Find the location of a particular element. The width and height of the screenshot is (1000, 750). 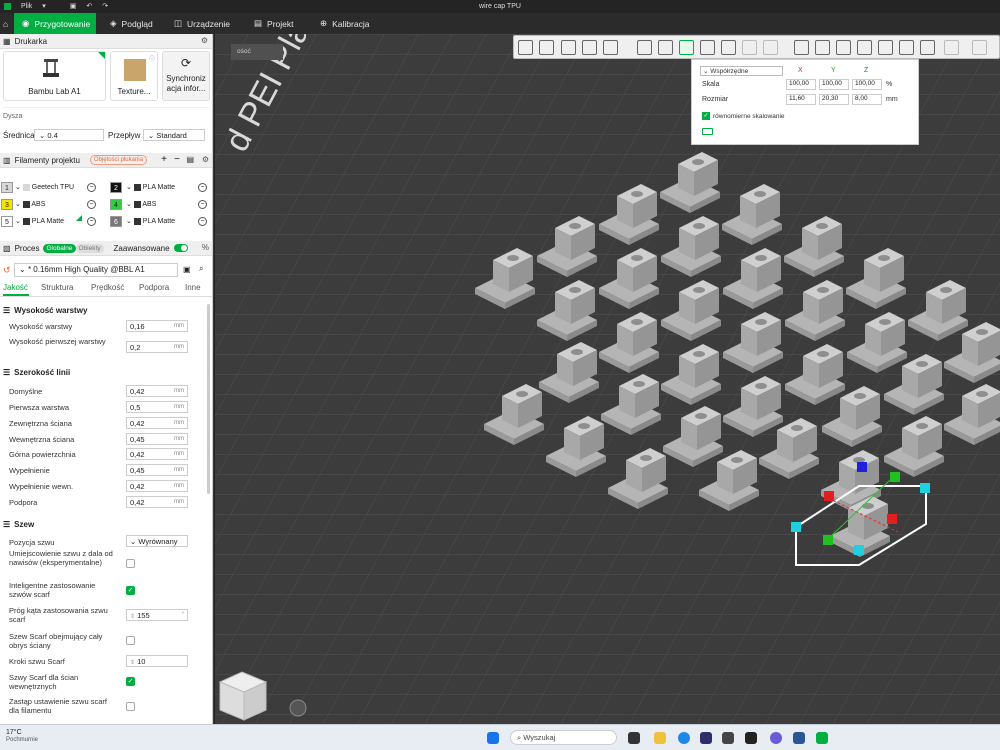

task-view-icon is located at coordinates (634, 738).